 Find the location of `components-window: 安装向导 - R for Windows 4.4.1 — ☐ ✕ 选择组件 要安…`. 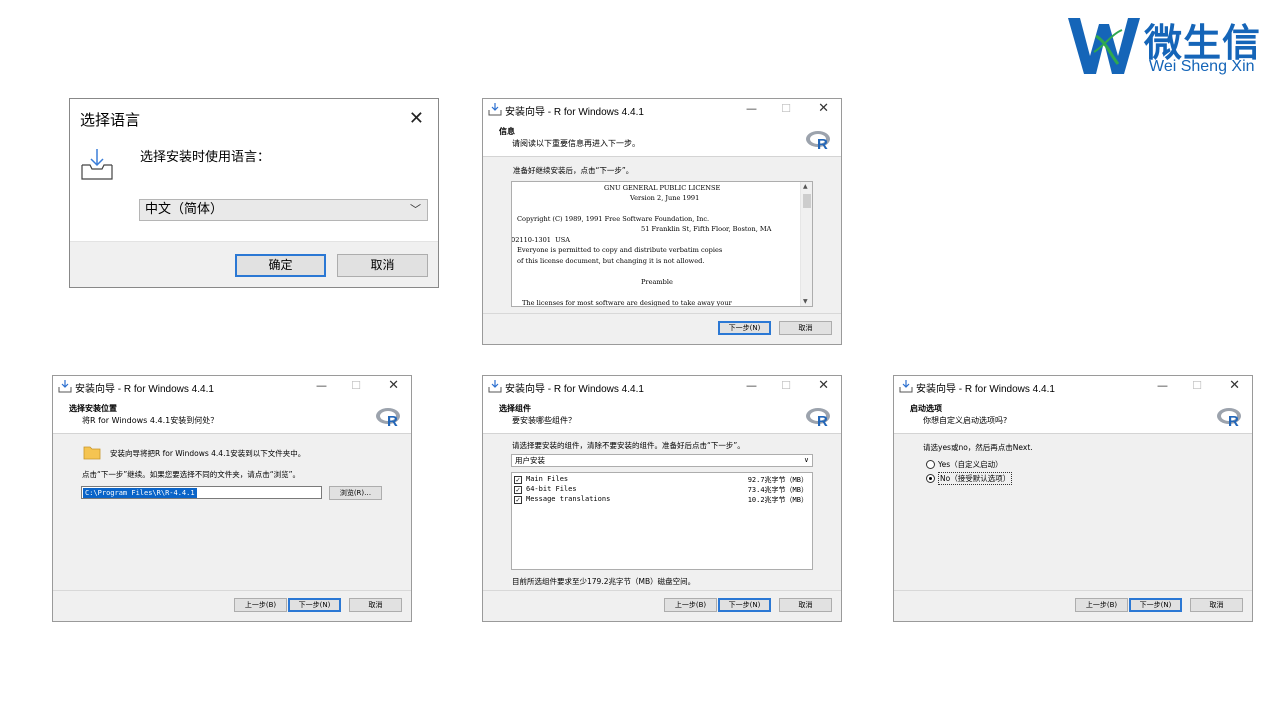

components-window: 安装向导 - R for Windows 4.4.1 — ☐ ✕ 选择组件 要安… is located at coordinates (662, 498).